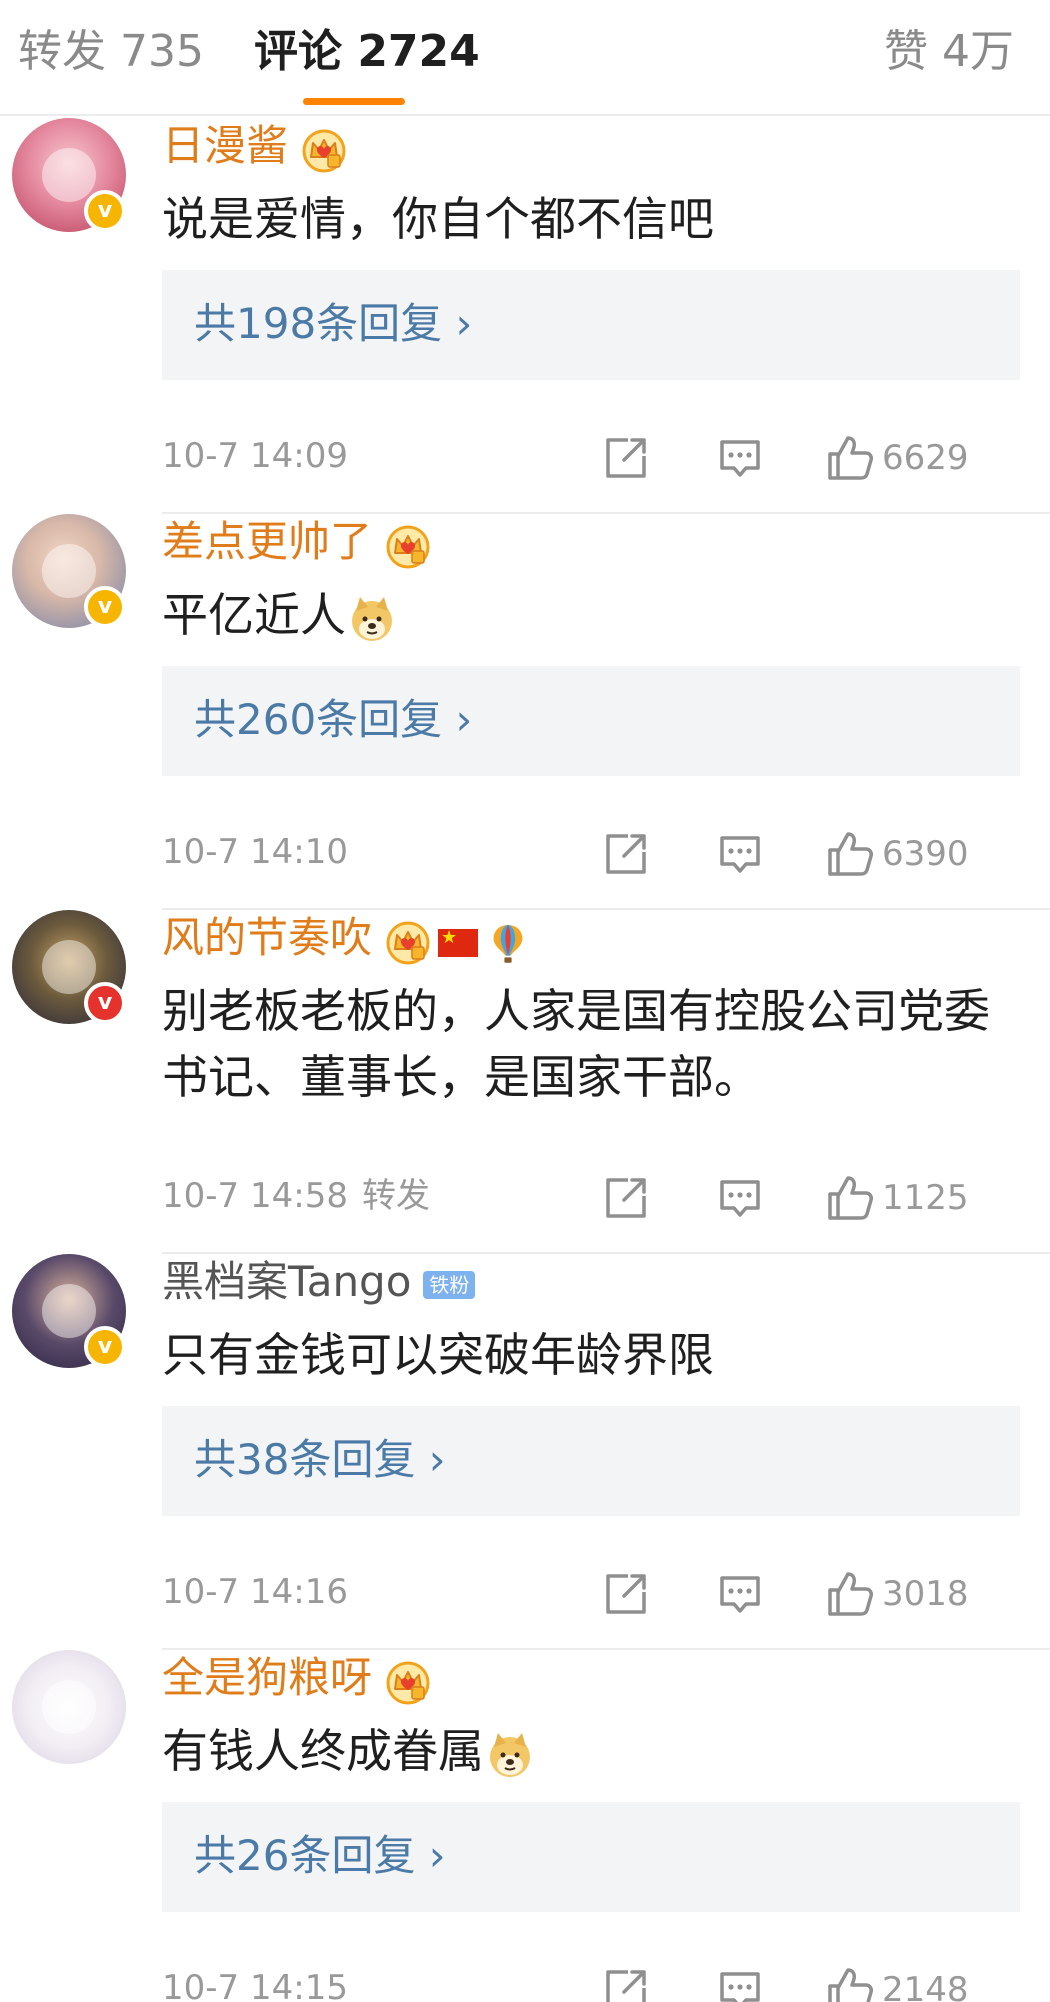  I want to click on timestamp: 10-7 14:16, so click(255, 1592).